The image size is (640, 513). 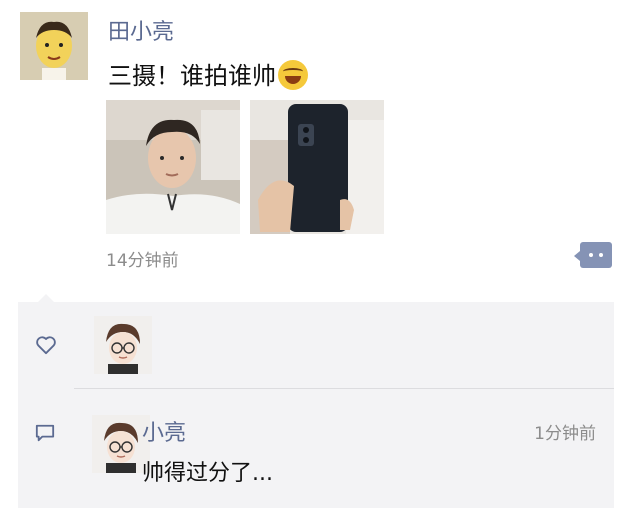 What do you see at coordinates (141, 30) in the screenshot?
I see `post-author-name: 田小亮` at bounding box center [141, 30].